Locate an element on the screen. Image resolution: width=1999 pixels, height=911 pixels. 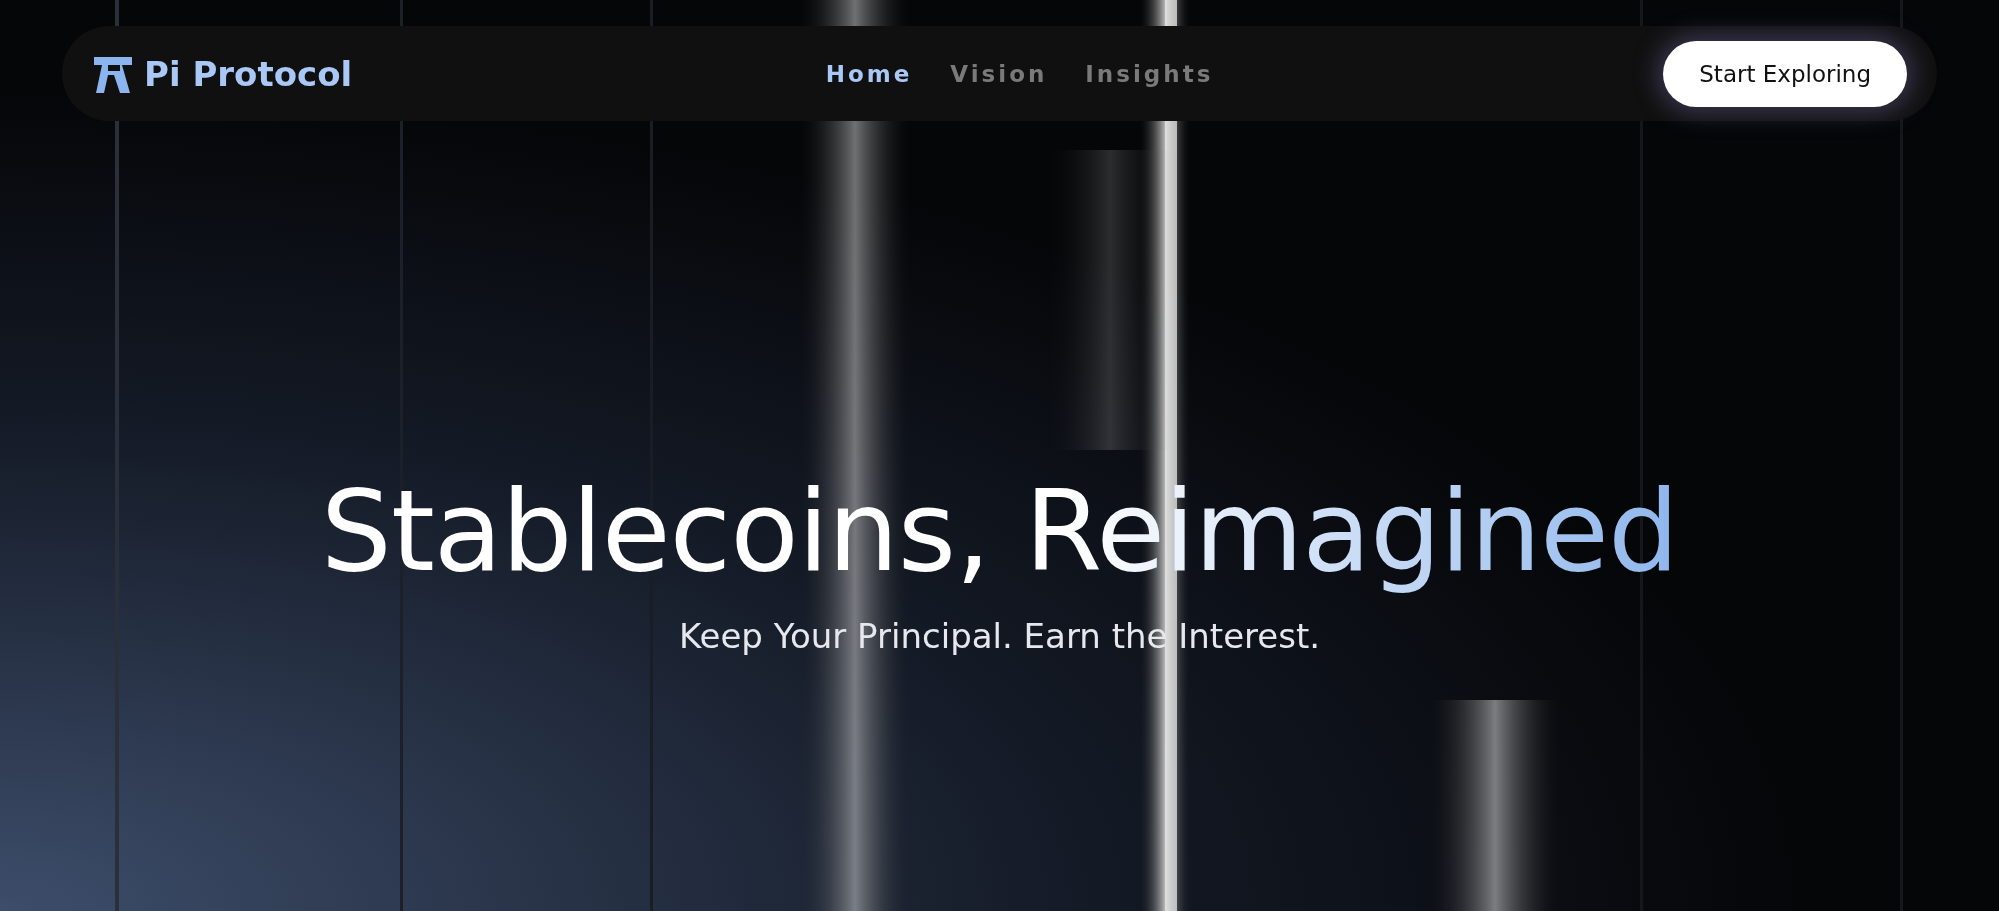
nav-link: Insights is located at coordinates (1149, 73).